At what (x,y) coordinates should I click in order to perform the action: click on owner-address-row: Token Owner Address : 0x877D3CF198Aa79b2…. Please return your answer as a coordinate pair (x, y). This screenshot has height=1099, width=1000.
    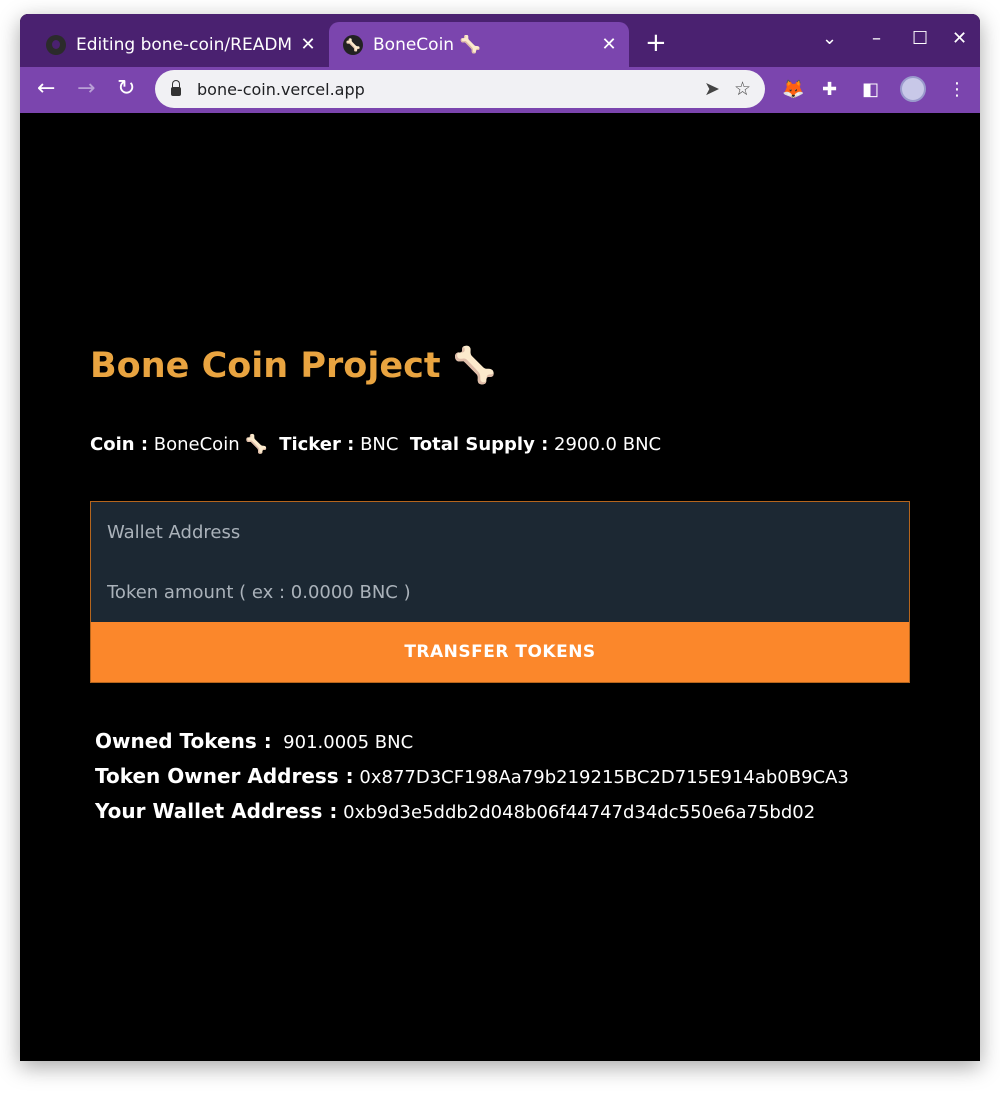
    Looking at the image, I should click on (472, 779).